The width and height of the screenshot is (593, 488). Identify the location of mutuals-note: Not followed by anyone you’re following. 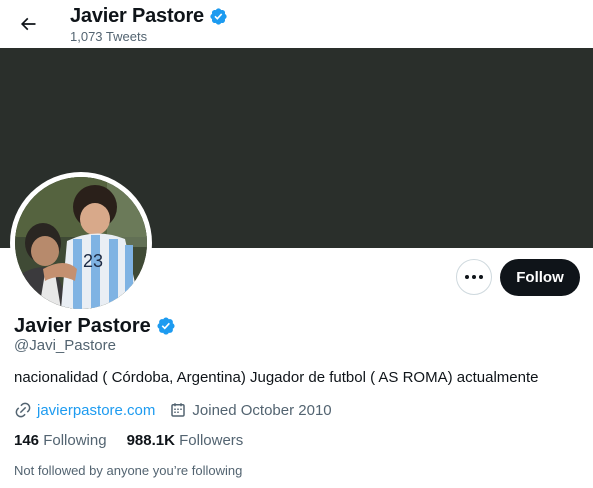
(128, 470).